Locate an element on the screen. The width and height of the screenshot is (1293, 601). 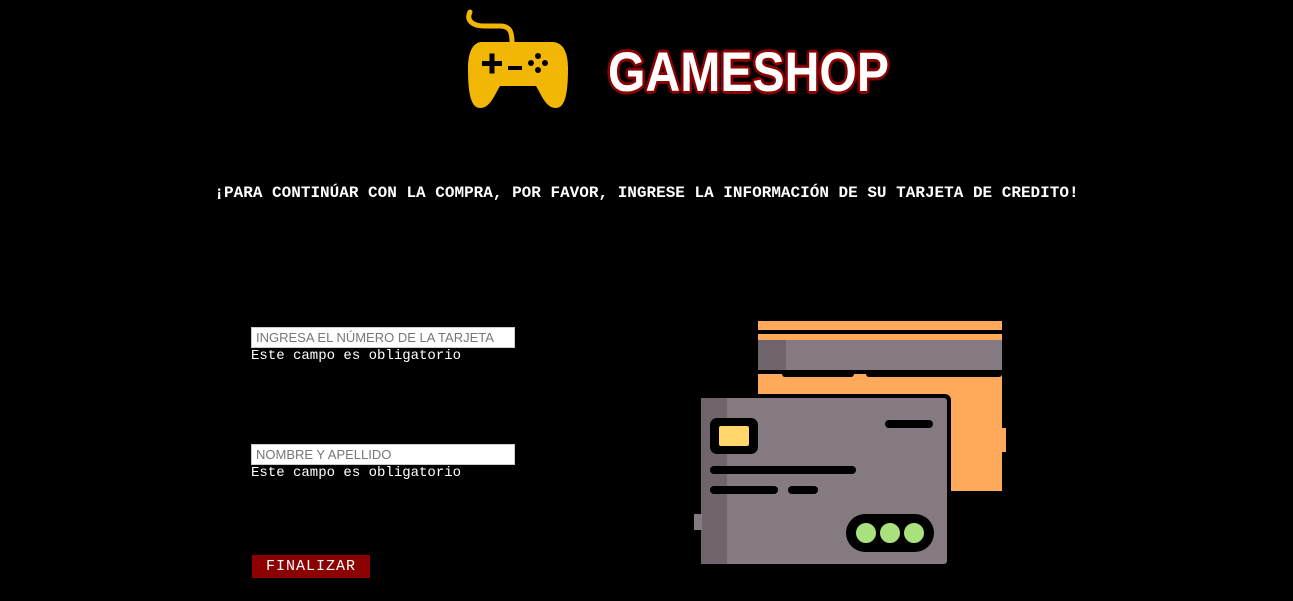
full-name-group: Este campo es obligatorio is located at coordinates (386, 463).